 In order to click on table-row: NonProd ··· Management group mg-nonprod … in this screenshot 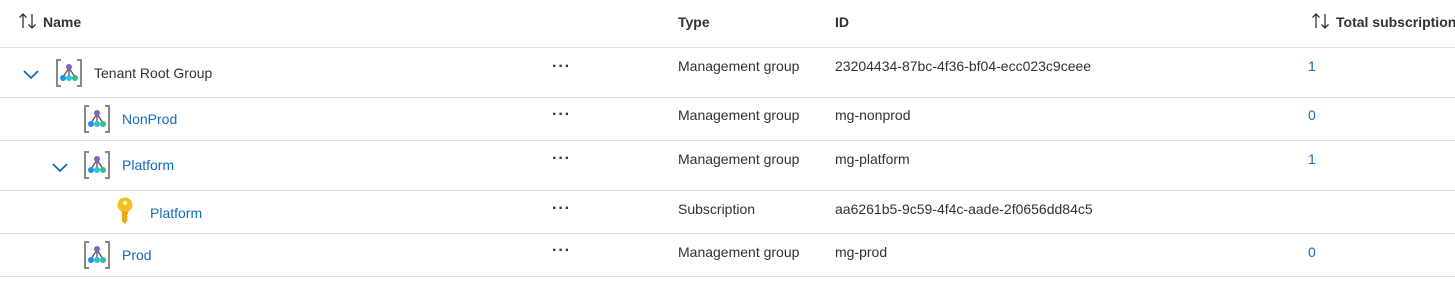, I will do `click(727, 119)`.